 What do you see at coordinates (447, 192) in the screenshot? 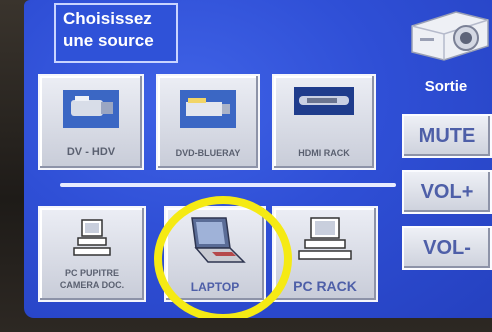
I see `volume-up-button: VOL+` at bounding box center [447, 192].